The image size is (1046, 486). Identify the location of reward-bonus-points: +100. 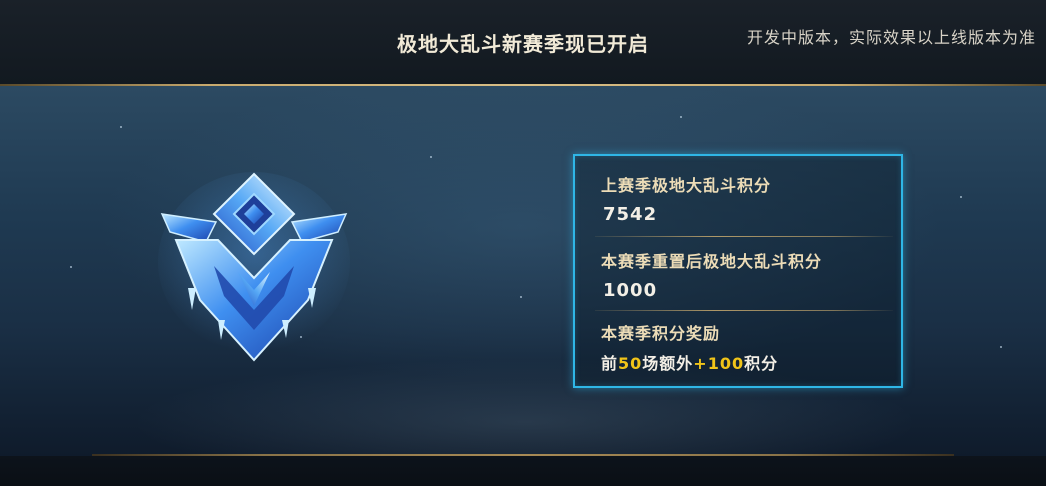
(719, 363).